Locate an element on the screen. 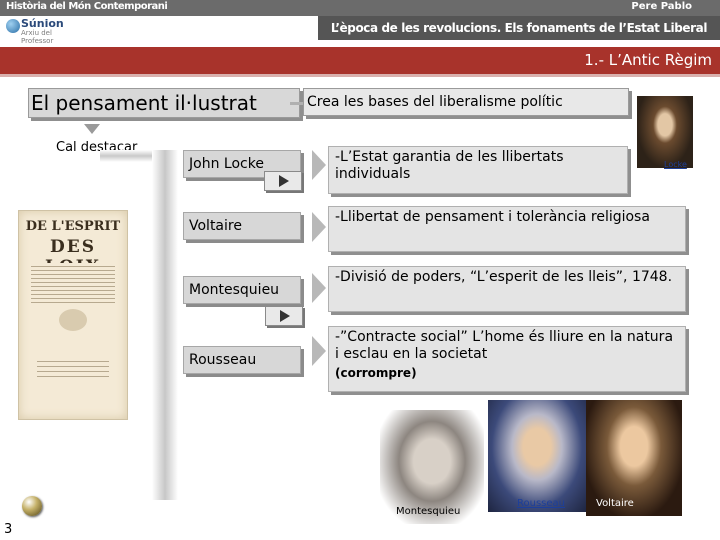 This screenshot has height=540, width=720. thinker-name-voltaire: Voltaire is located at coordinates (242, 226).